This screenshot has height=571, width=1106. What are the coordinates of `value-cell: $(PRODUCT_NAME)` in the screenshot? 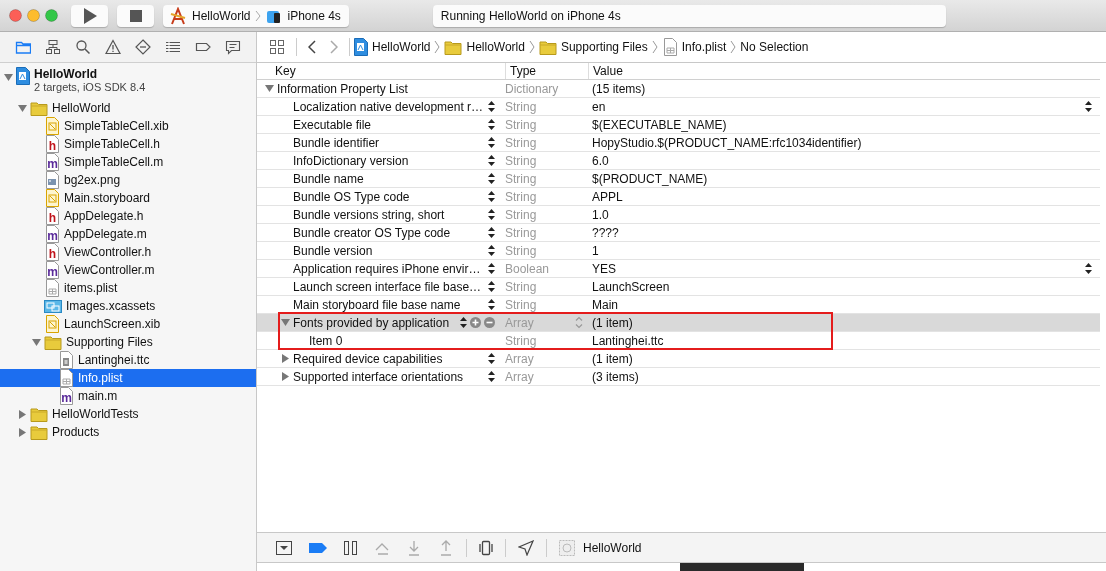 It's located at (650, 178).